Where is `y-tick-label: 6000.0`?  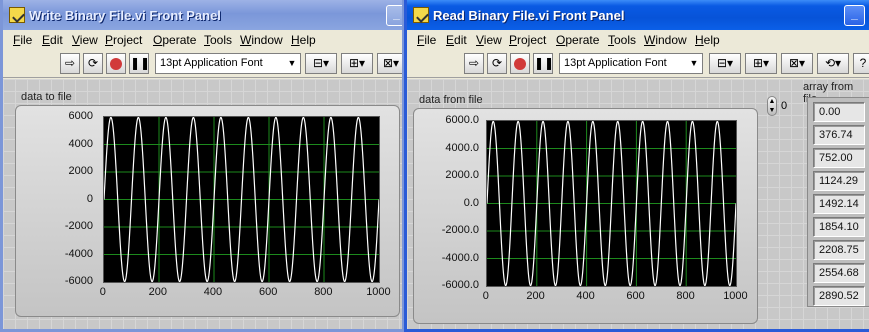
y-tick-label: 6000.0 is located at coordinates (462, 120).